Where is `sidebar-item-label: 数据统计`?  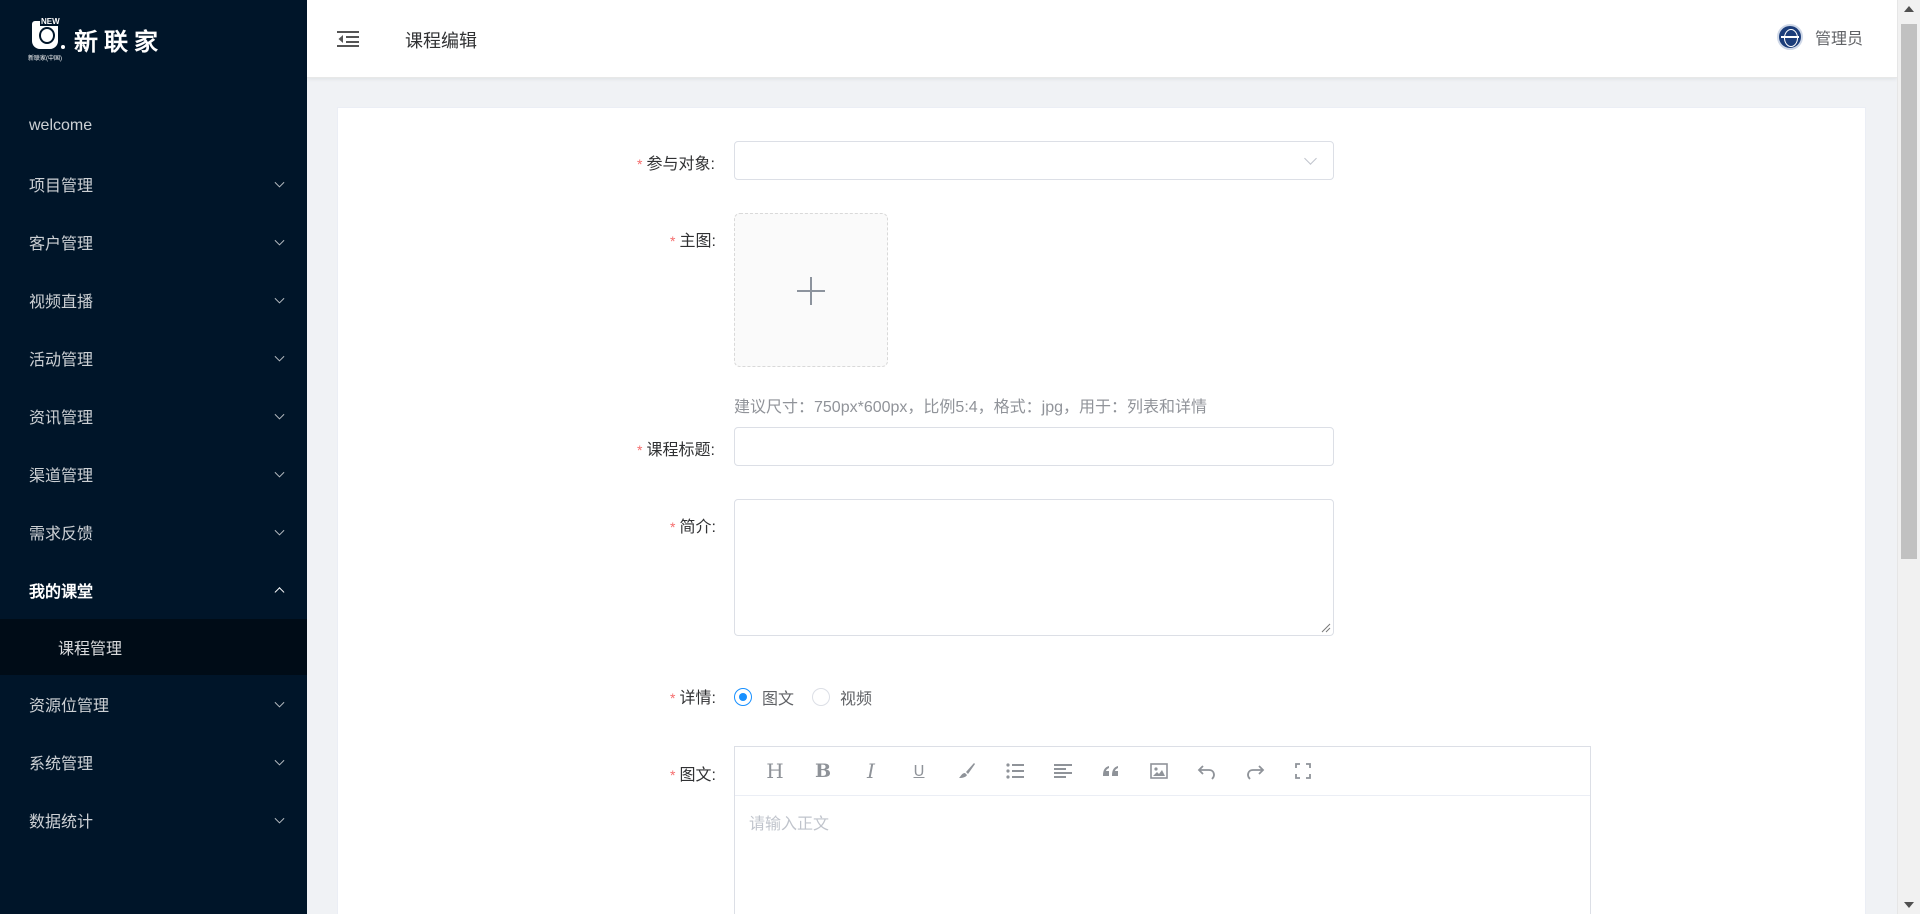 sidebar-item-label: 数据统计 is located at coordinates (61, 822).